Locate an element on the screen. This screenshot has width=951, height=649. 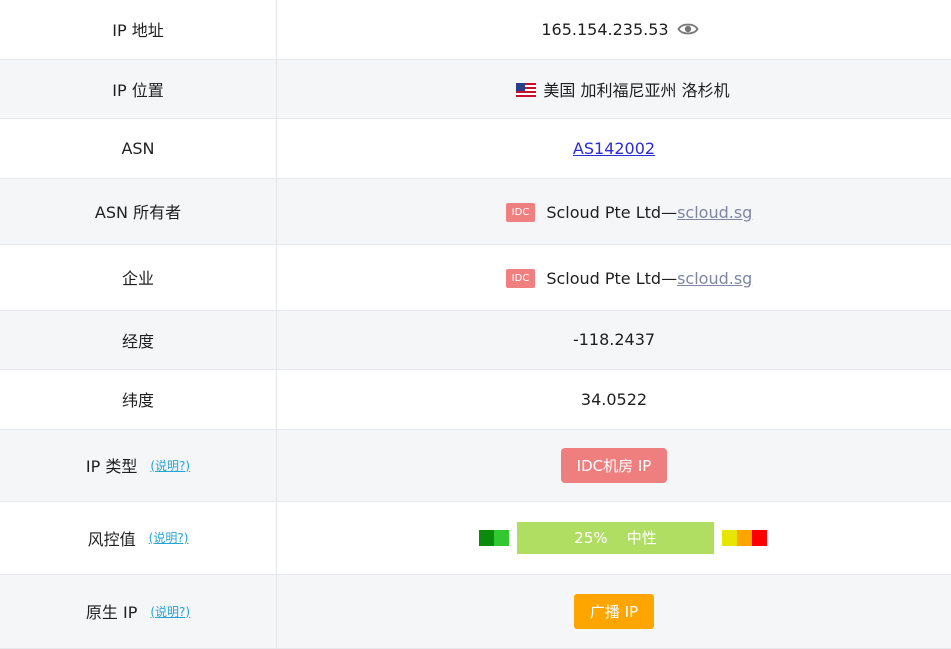
label-asn: ASN is located at coordinates (138, 148).